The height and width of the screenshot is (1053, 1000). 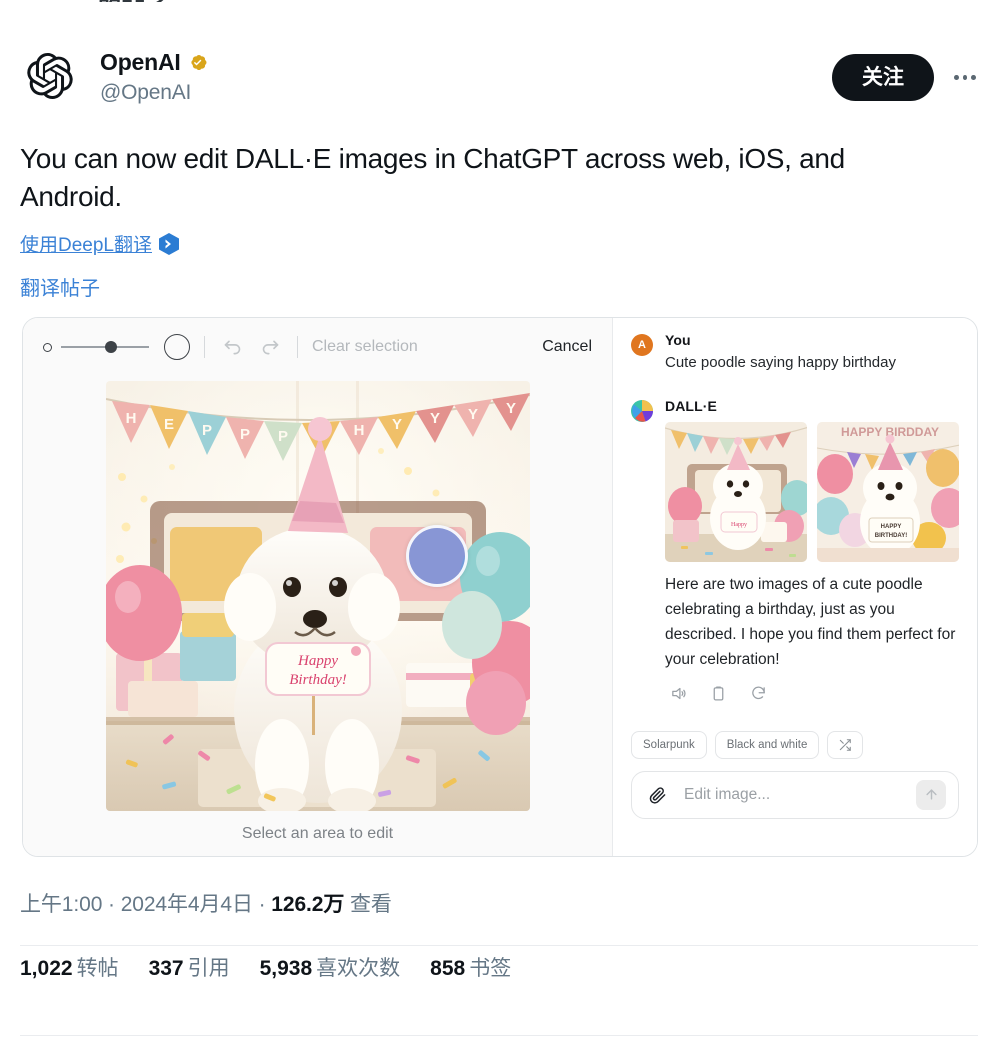 What do you see at coordinates (718, 694) in the screenshot?
I see `copy-icon` at bounding box center [718, 694].